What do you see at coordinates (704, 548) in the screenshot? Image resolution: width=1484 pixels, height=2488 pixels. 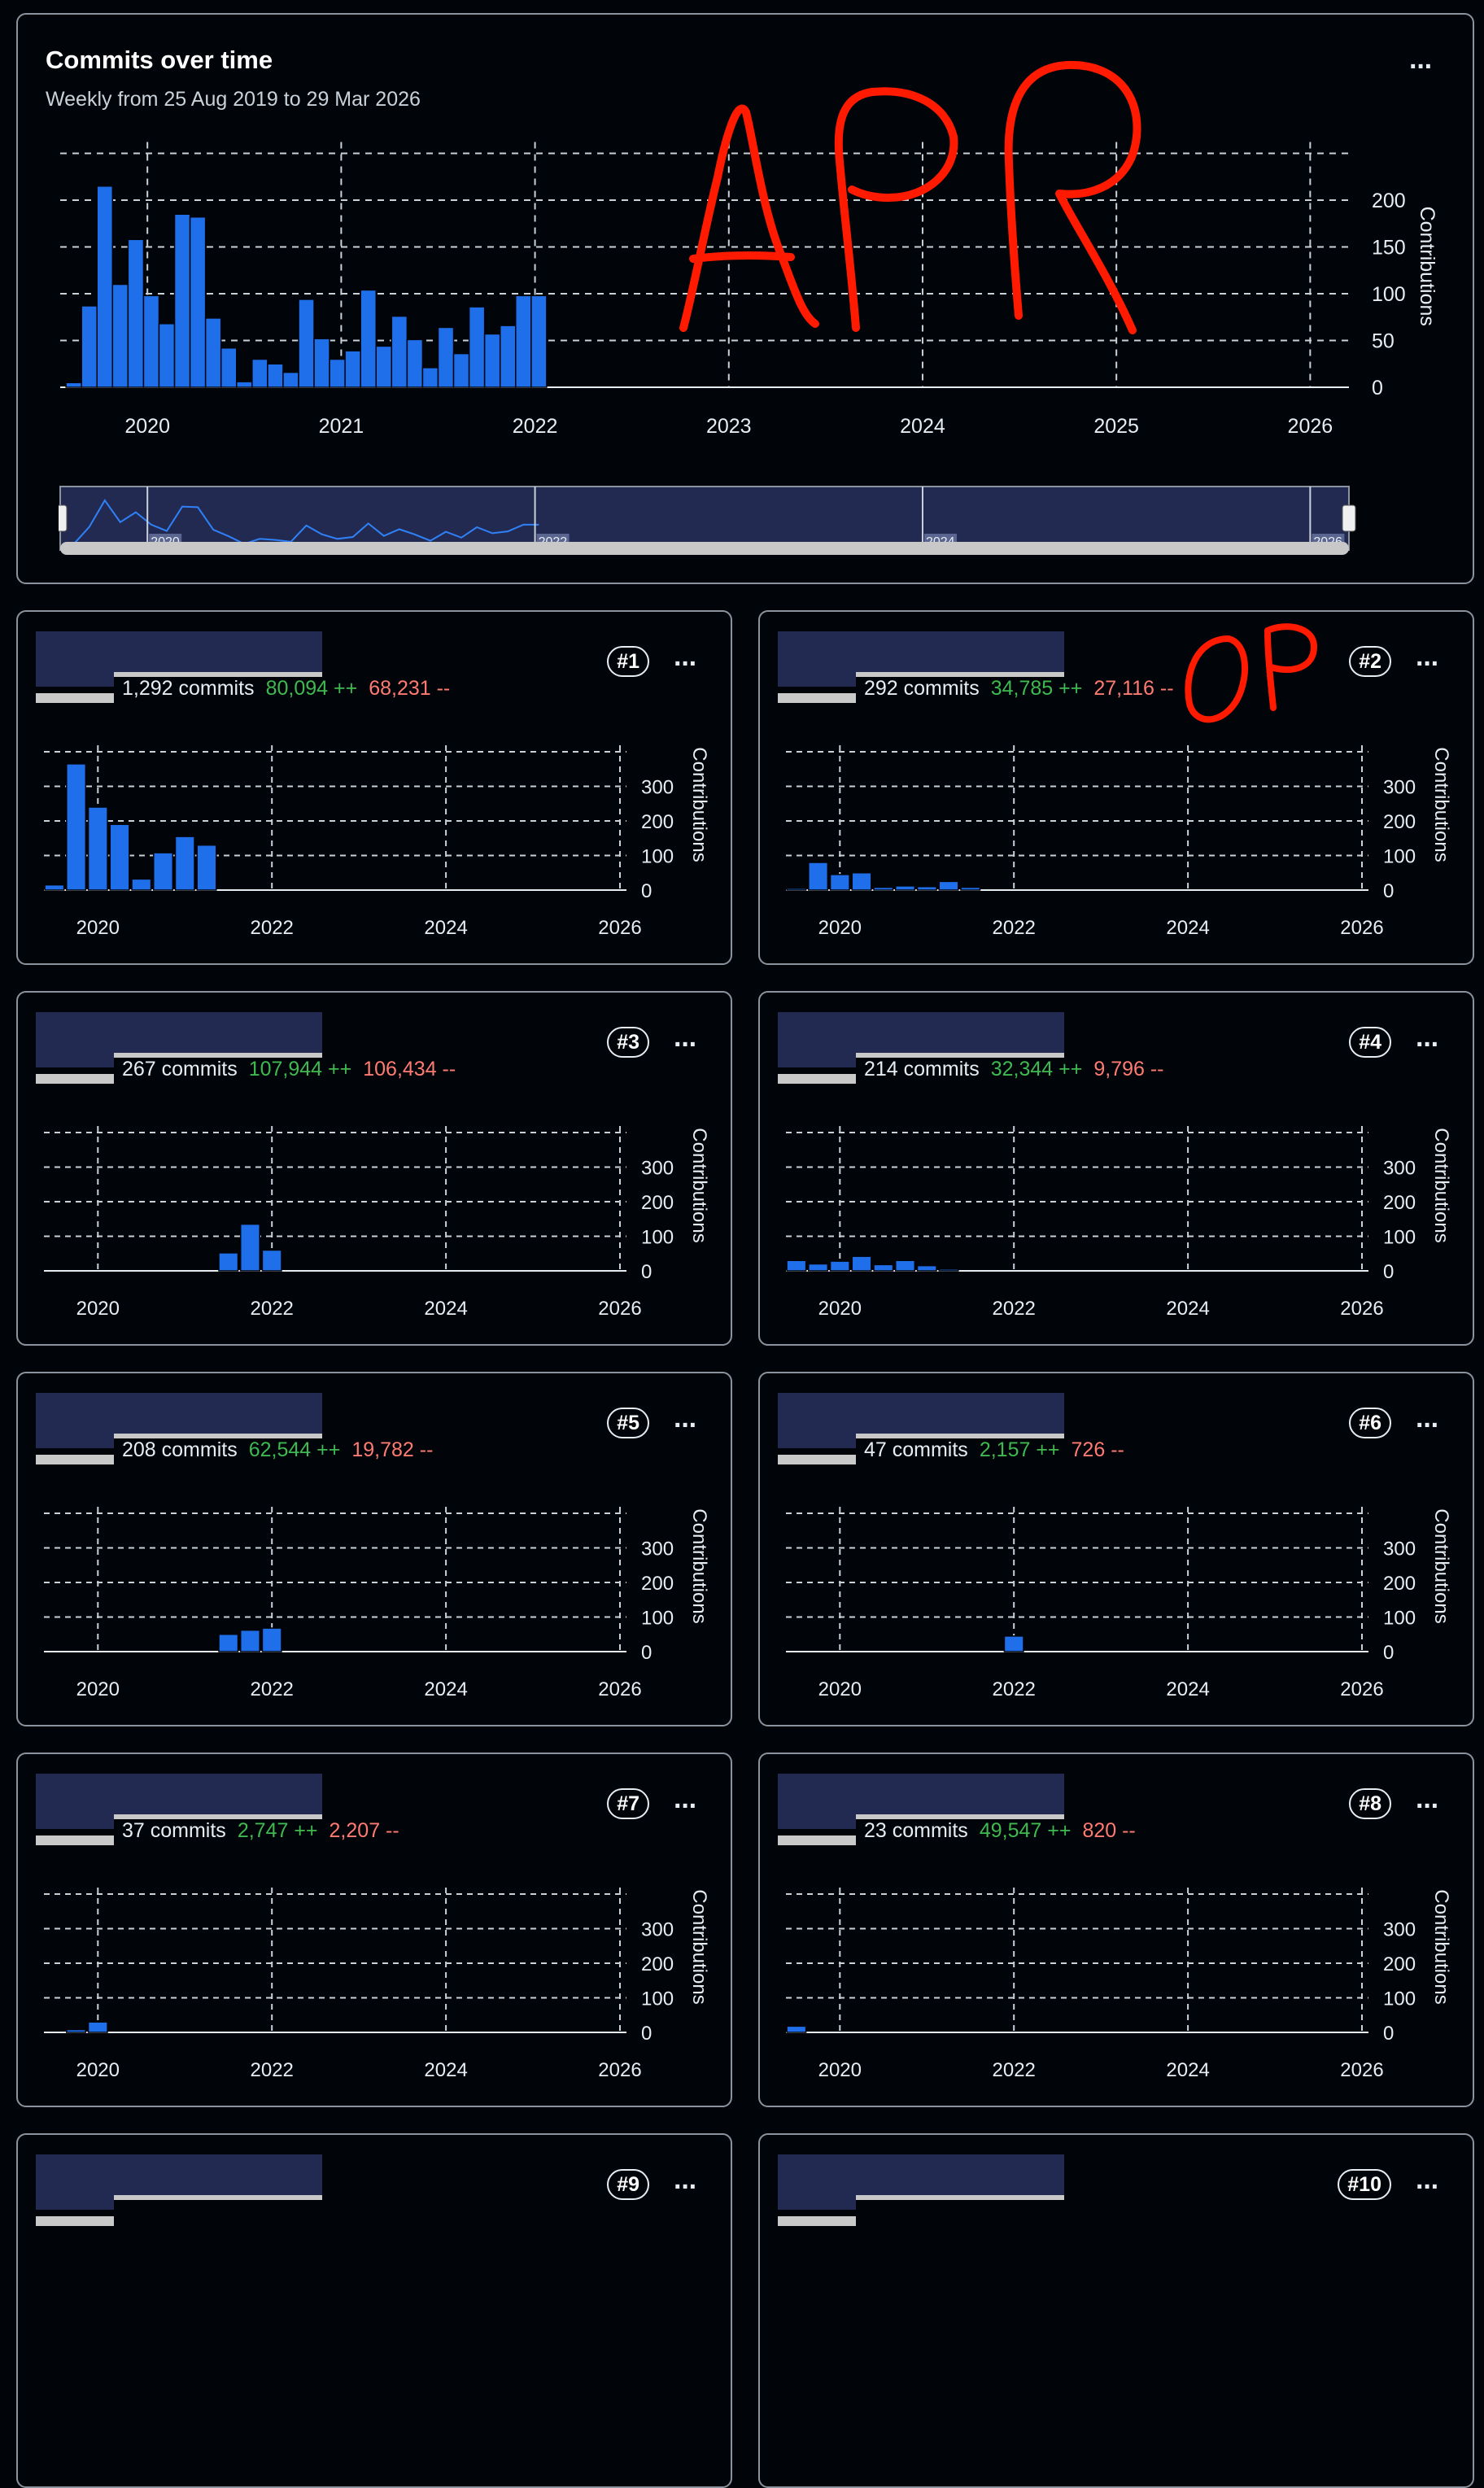 I see `timeline-scrollbar` at bounding box center [704, 548].